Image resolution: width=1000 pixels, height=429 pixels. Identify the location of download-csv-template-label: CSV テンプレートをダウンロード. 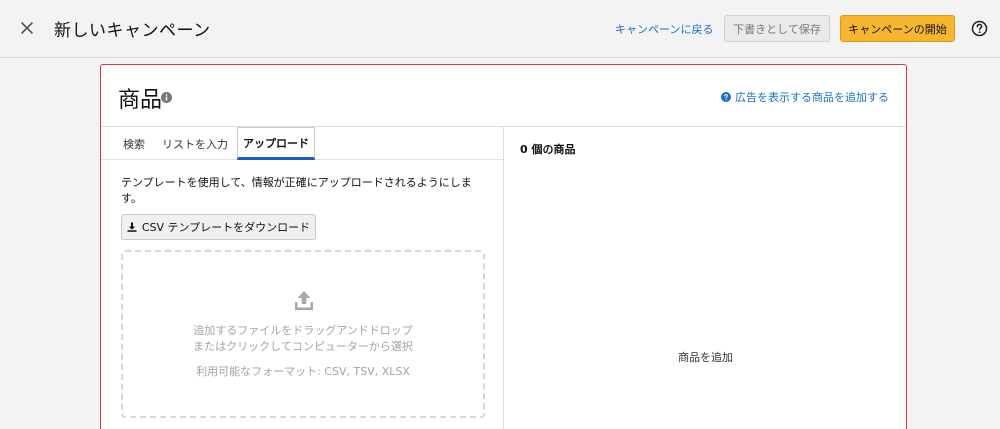
(226, 227).